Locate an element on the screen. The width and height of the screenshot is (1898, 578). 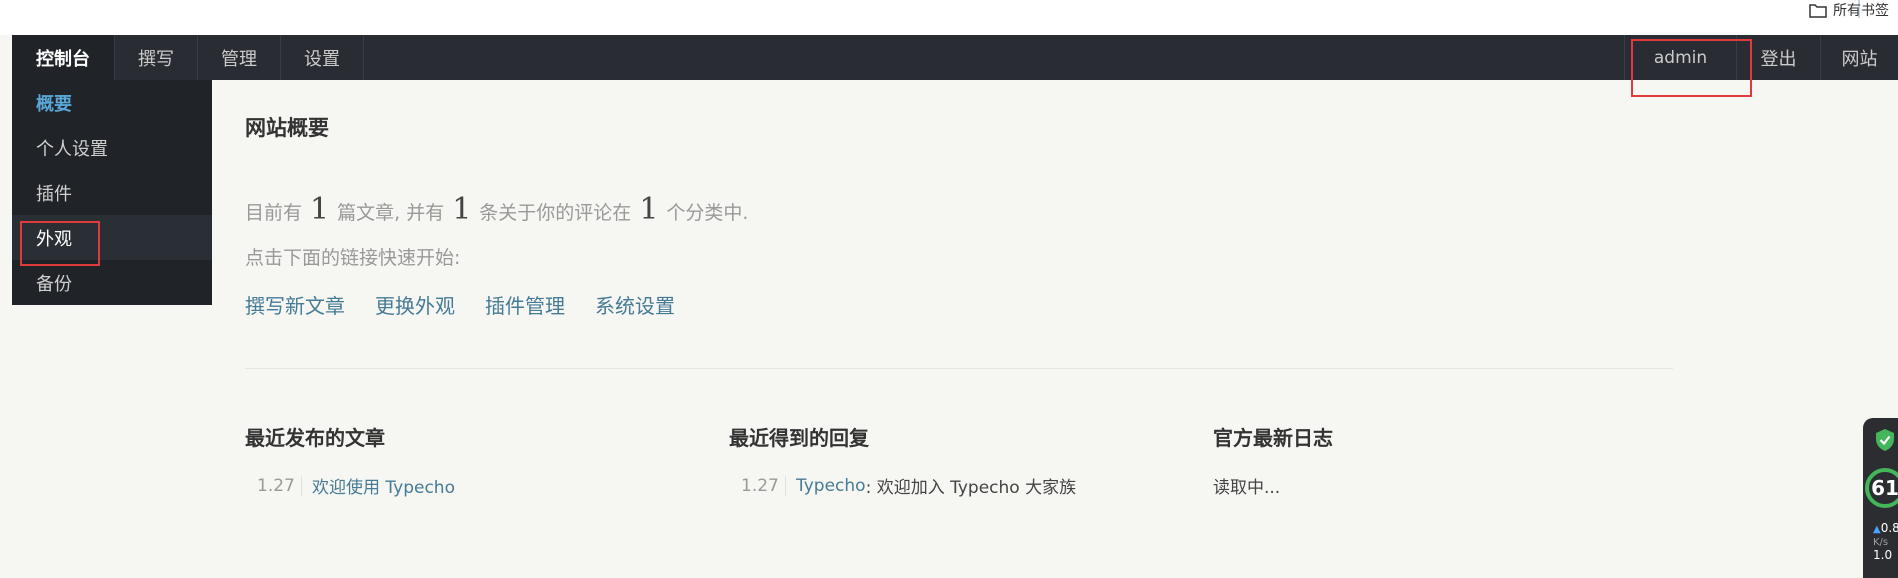
score-value: 61 is located at coordinates (1884, 488).